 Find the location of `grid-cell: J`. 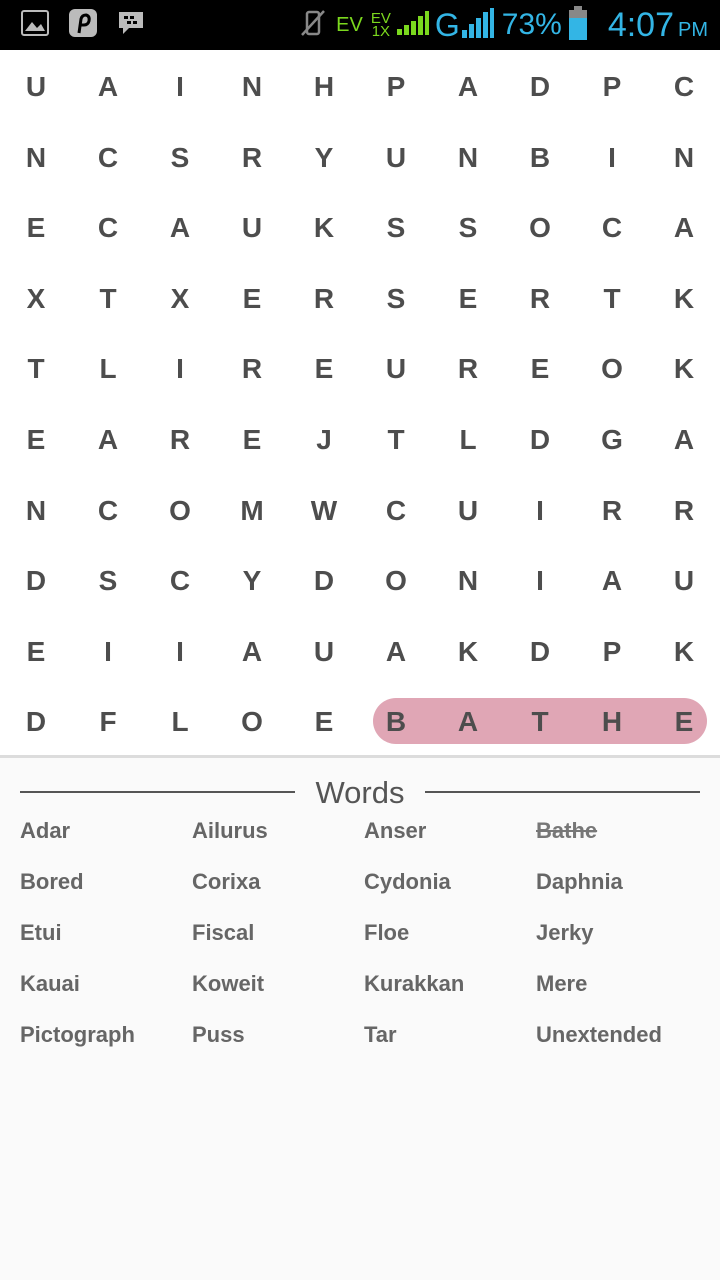

grid-cell: J is located at coordinates (324, 440).